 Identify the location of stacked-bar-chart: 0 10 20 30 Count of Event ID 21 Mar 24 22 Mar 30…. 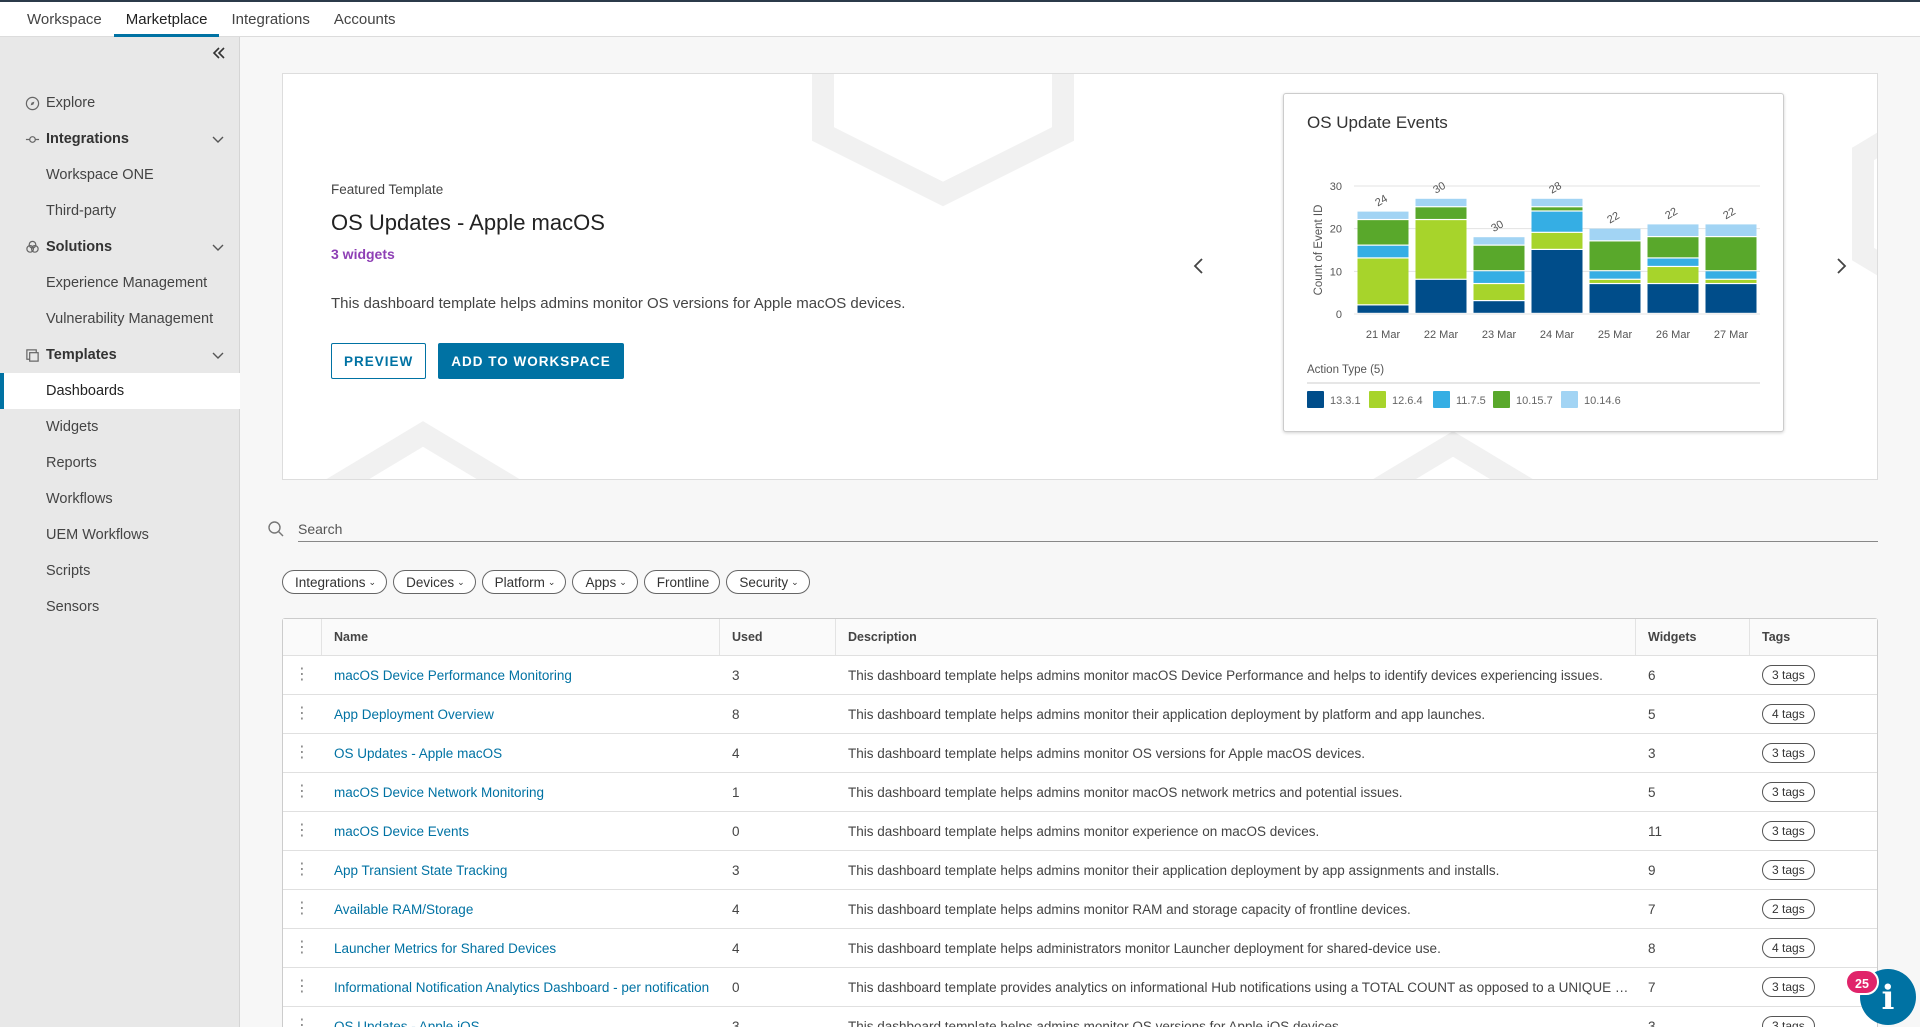
(1533, 294).